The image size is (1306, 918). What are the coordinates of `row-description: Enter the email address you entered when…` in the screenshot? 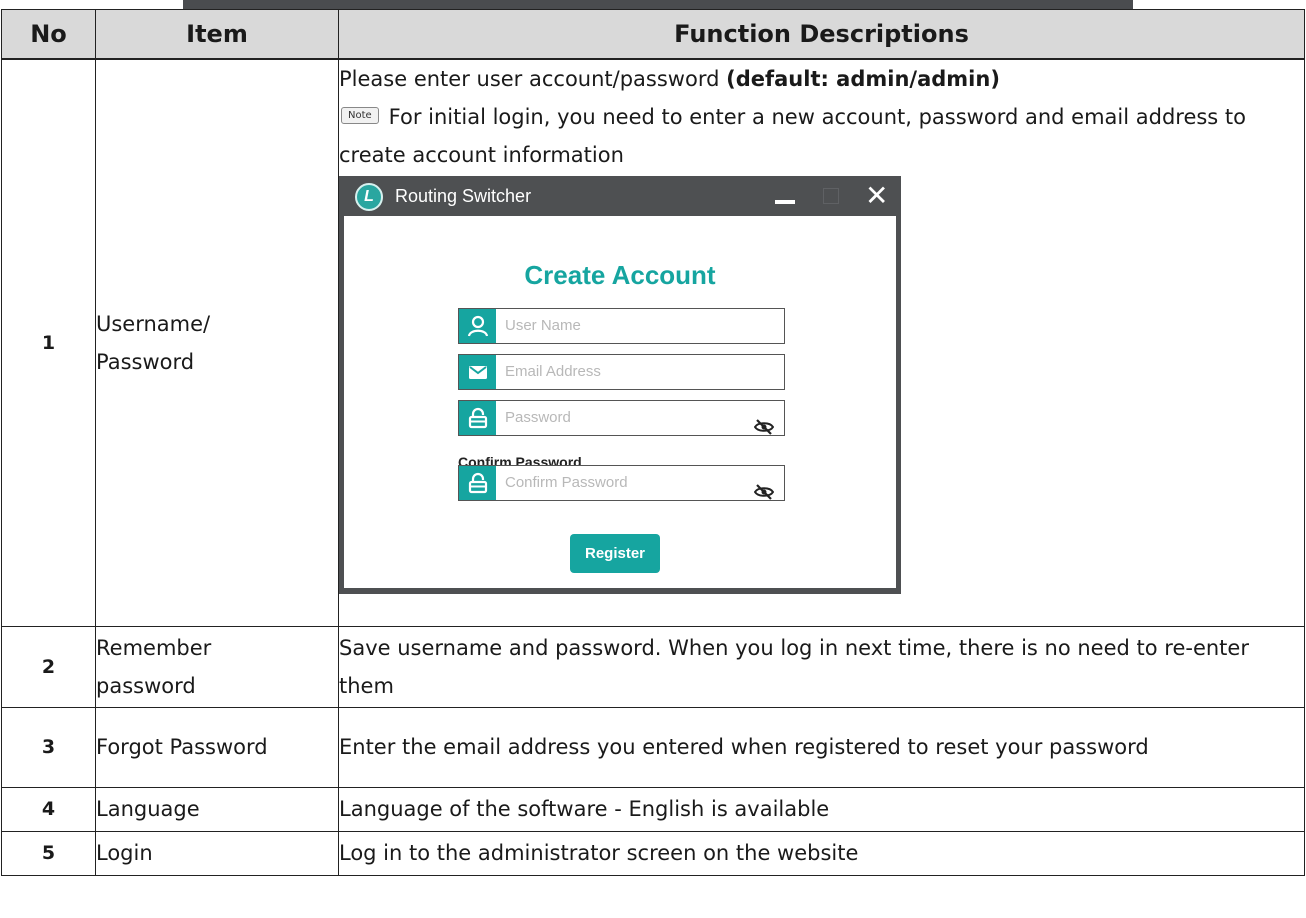 It's located at (821, 747).